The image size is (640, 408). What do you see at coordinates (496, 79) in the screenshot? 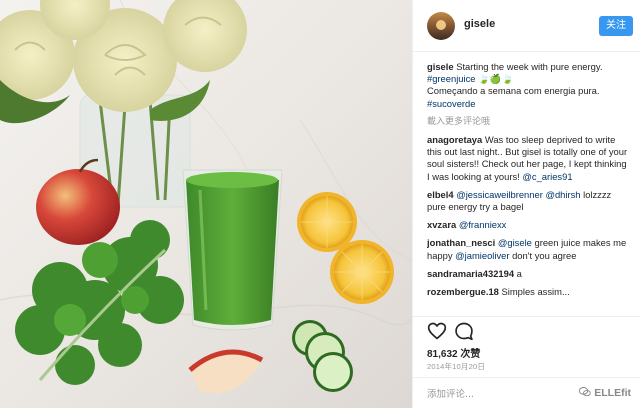
I see `caption-emoji: 🍃🍏🍃` at bounding box center [496, 79].